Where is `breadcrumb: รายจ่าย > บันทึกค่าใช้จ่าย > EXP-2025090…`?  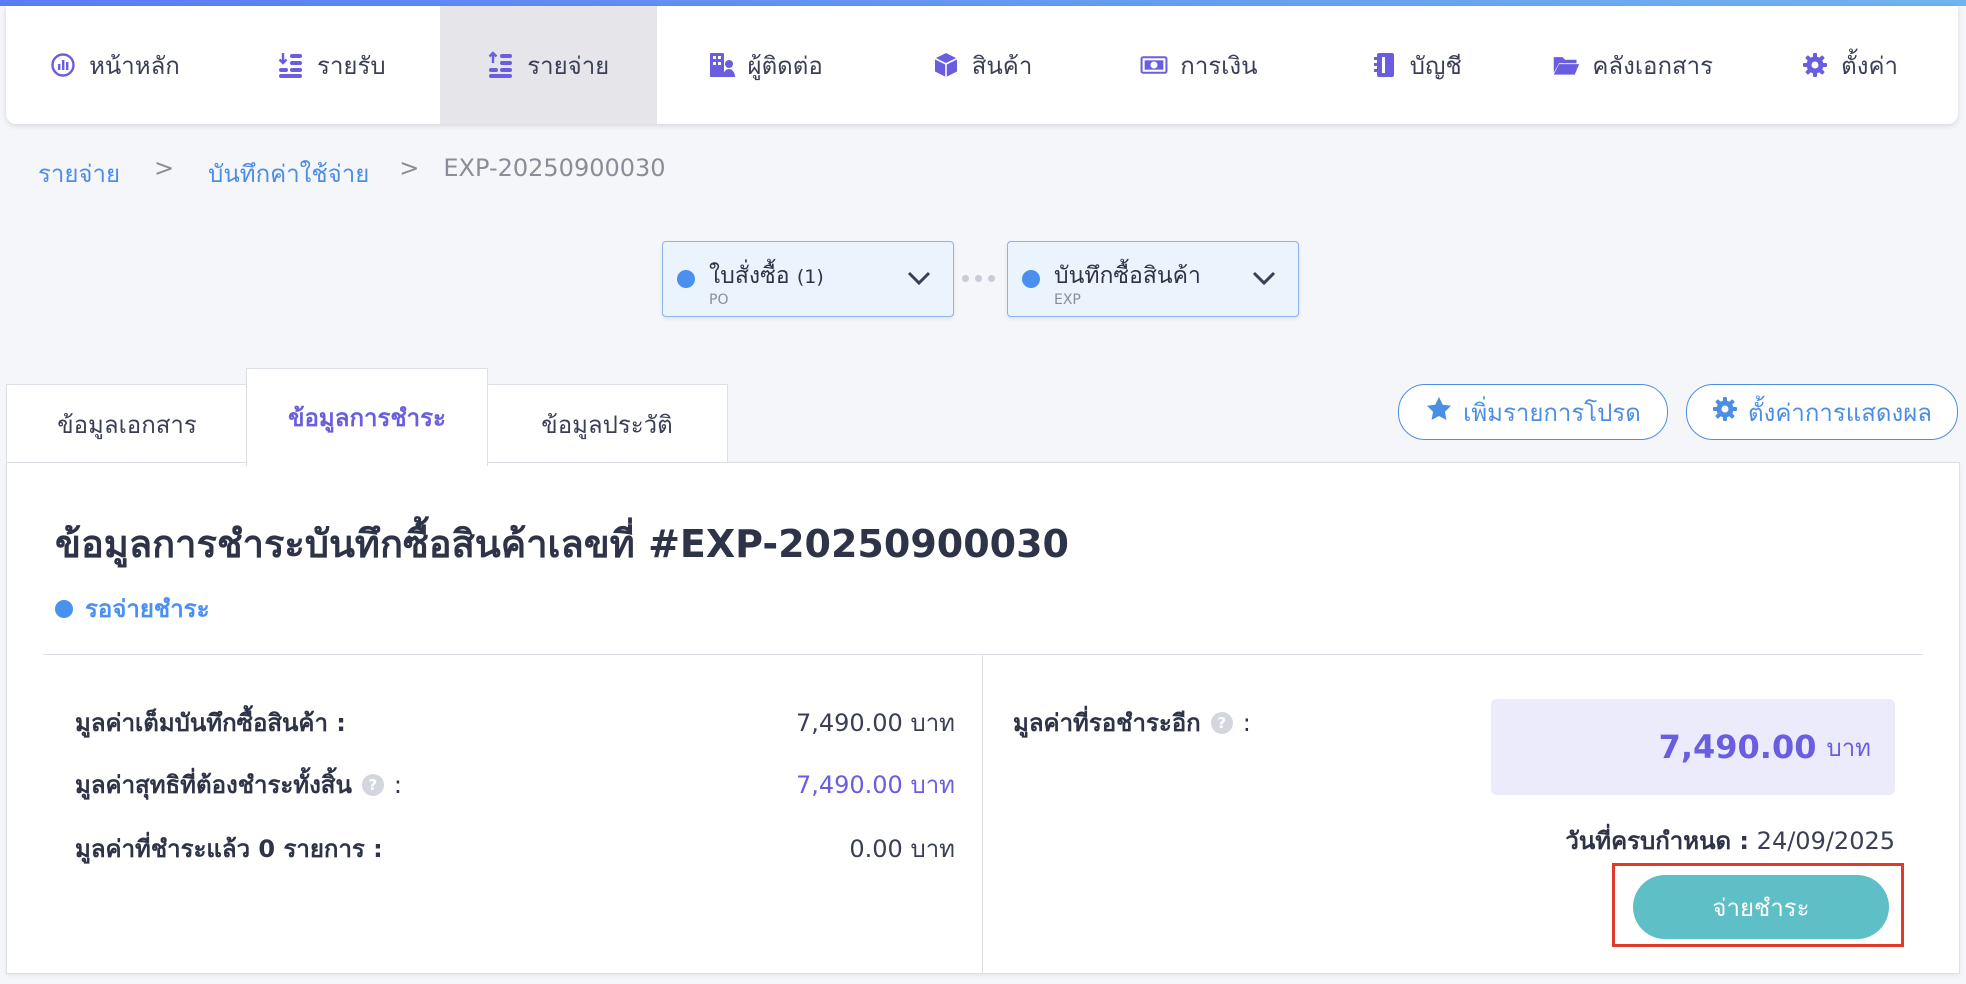
breadcrumb: รายจ่าย > บันทึกค่าใช้จ่าย > EXP-2025090… is located at coordinates (352, 173).